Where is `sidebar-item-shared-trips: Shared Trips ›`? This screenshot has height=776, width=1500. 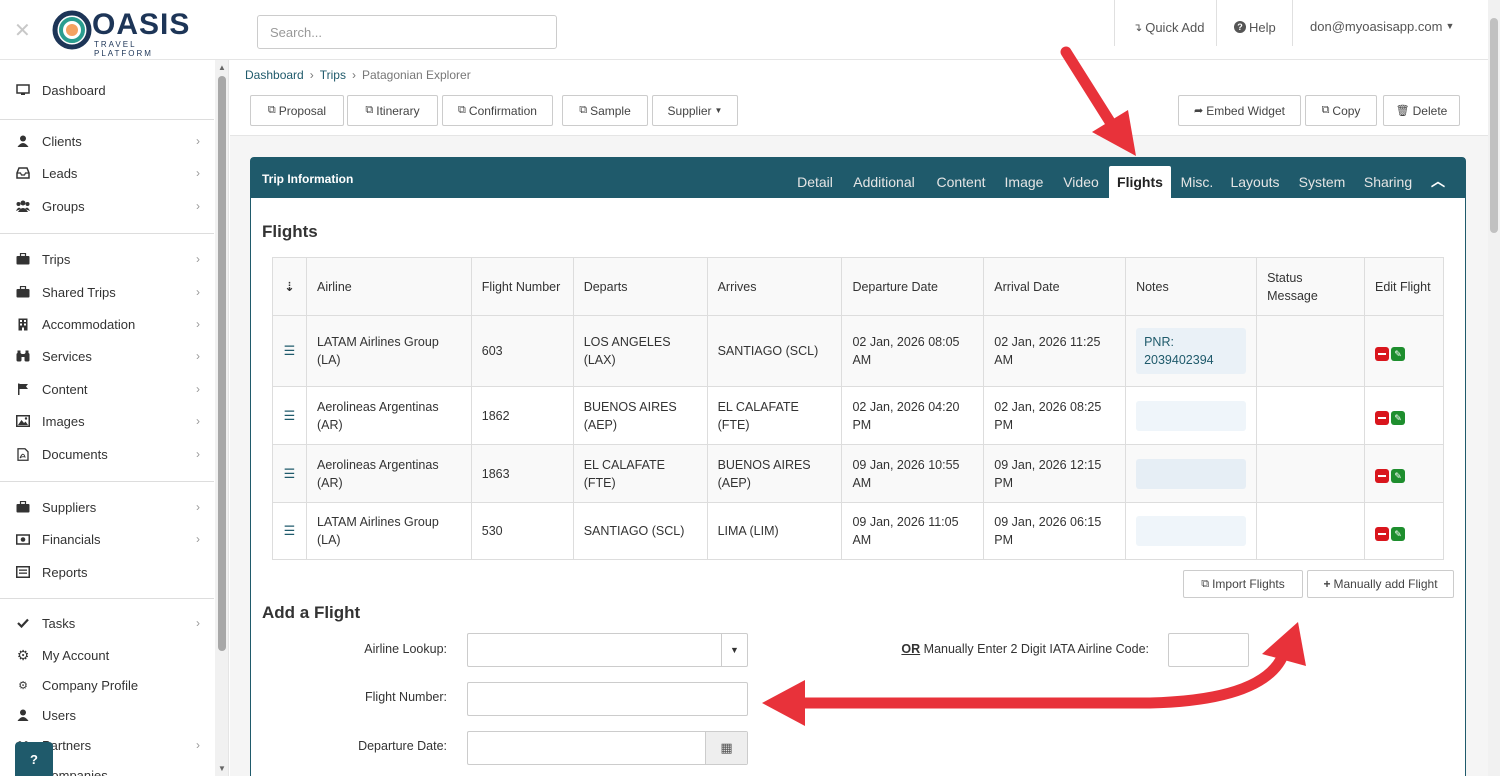 sidebar-item-shared-trips: Shared Trips › is located at coordinates (106, 292).